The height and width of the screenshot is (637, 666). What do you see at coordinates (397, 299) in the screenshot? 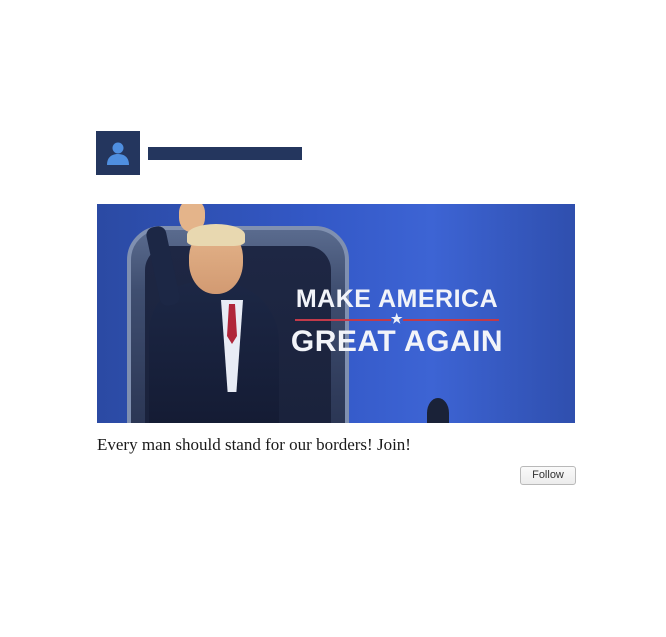
I see `slogan-line-1: MAKE AMERICA` at bounding box center [397, 299].